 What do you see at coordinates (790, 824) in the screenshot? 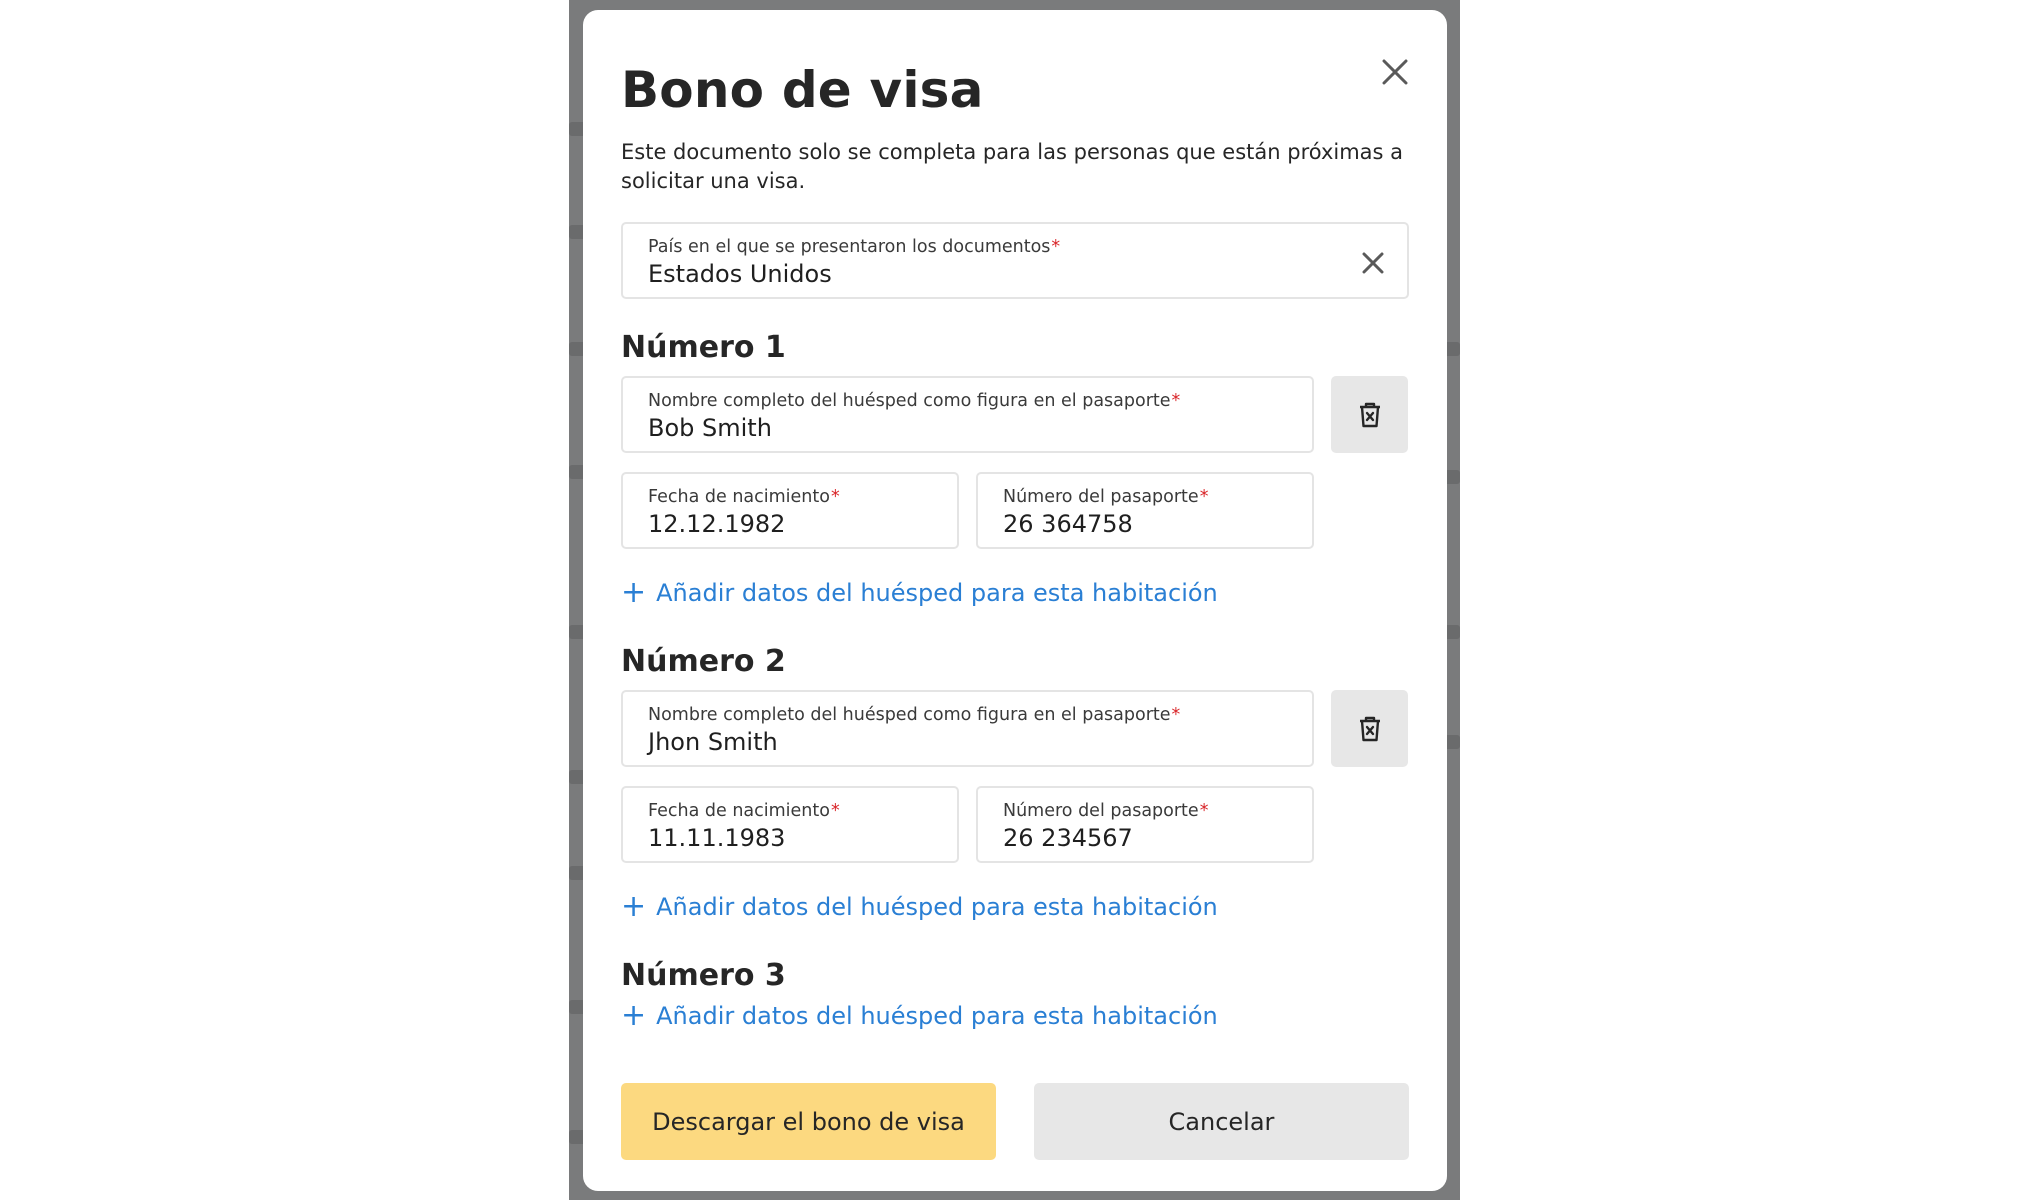
I see `birth-date-field: Fecha de nacimiento* 11.11.1983` at bounding box center [790, 824].